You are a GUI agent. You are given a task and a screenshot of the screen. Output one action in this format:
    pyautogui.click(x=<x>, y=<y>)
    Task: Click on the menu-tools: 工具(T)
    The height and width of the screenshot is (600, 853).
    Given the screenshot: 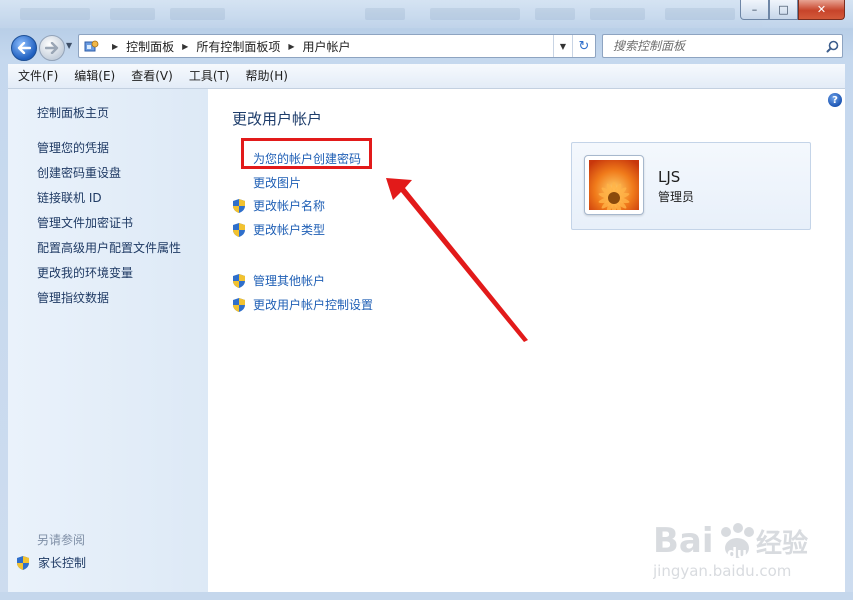 What is the action you would take?
    pyautogui.click(x=209, y=76)
    